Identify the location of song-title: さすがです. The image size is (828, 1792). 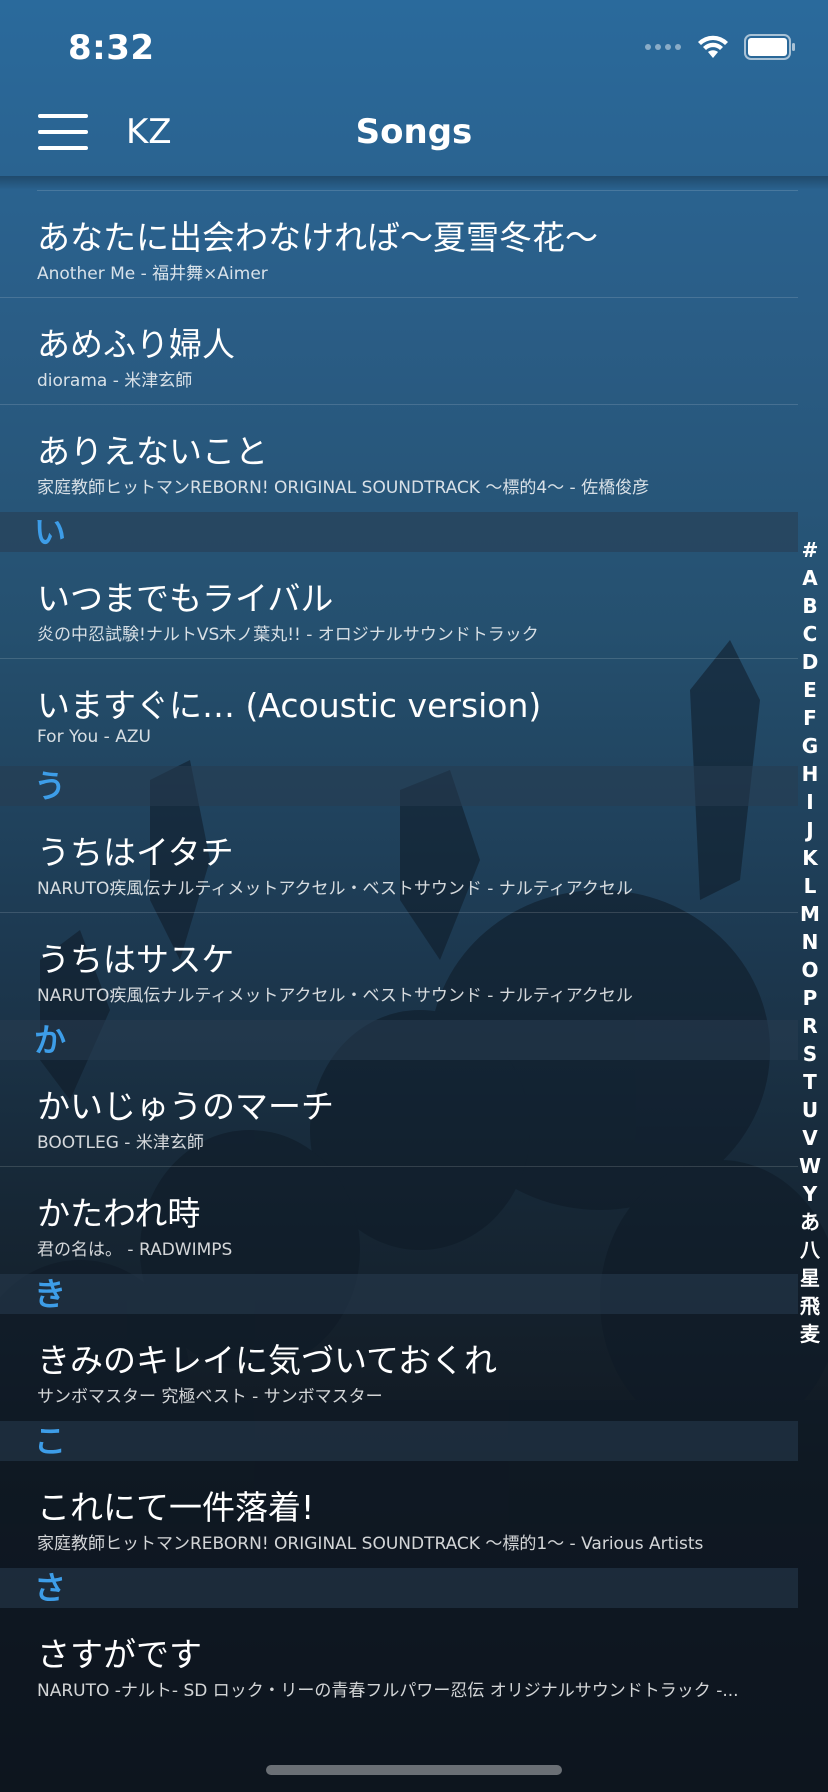
(119, 1654).